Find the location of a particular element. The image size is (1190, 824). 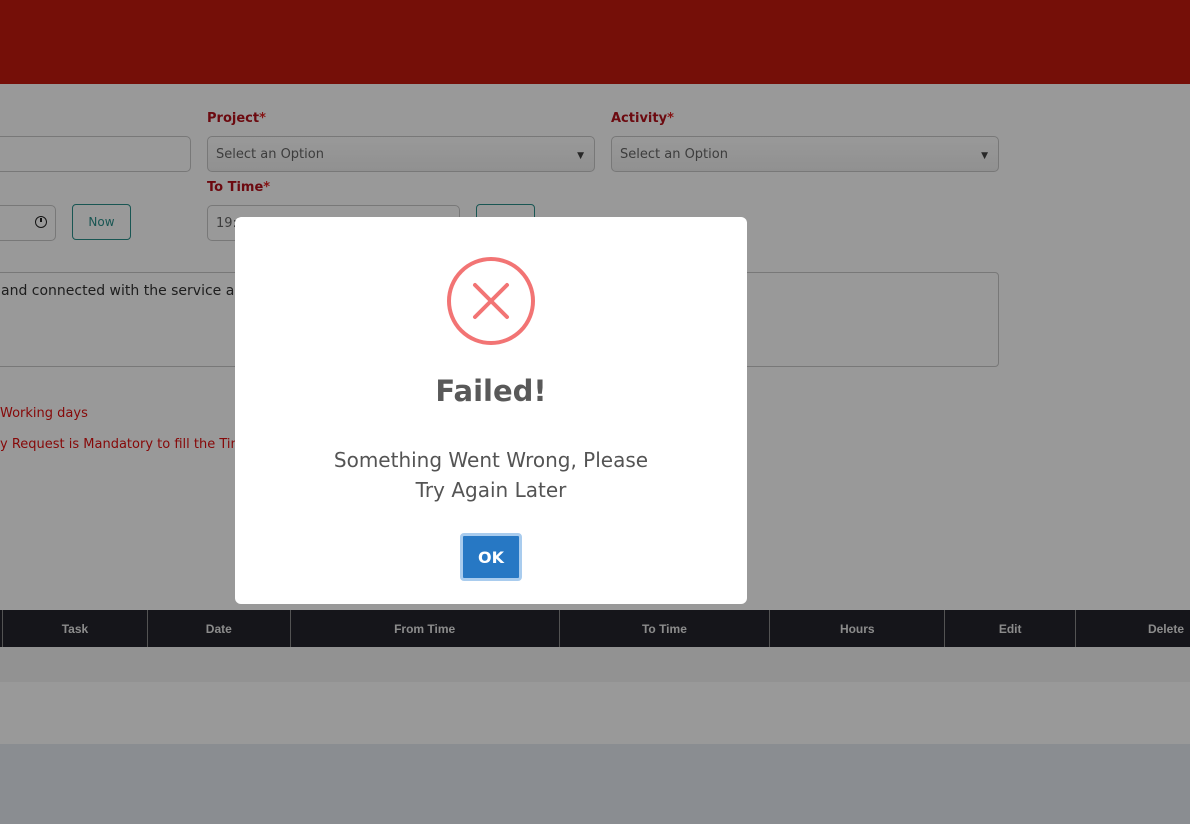

dialog-message-line-1: Something Went Wrong, Please is located at coordinates (491, 460).